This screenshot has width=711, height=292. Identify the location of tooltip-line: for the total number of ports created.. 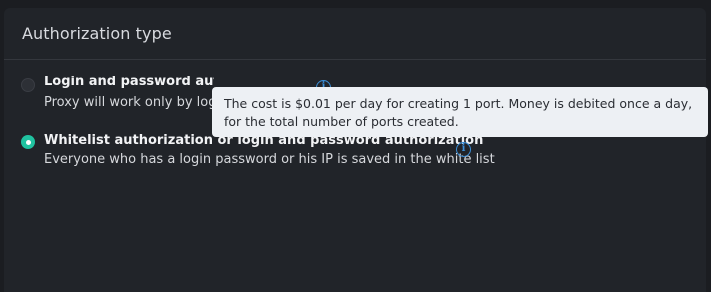
(341, 121).